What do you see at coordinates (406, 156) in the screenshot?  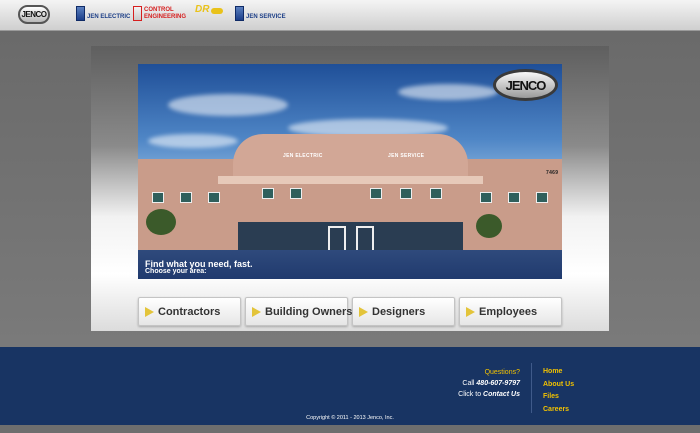 I see `sign-jen-service: JEN SERVICE` at bounding box center [406, 156].